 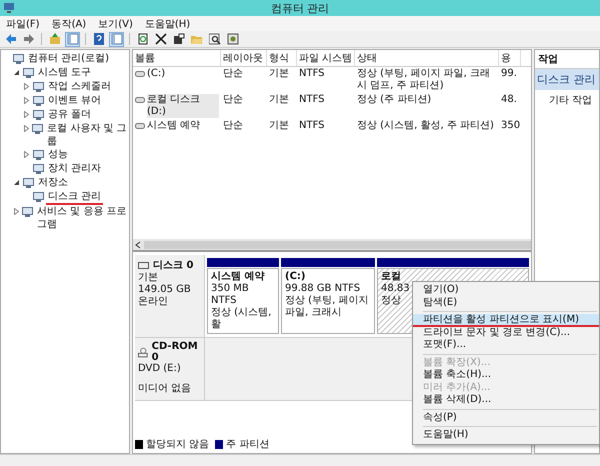 I want to click on up-button, so click(x=54, y=39).